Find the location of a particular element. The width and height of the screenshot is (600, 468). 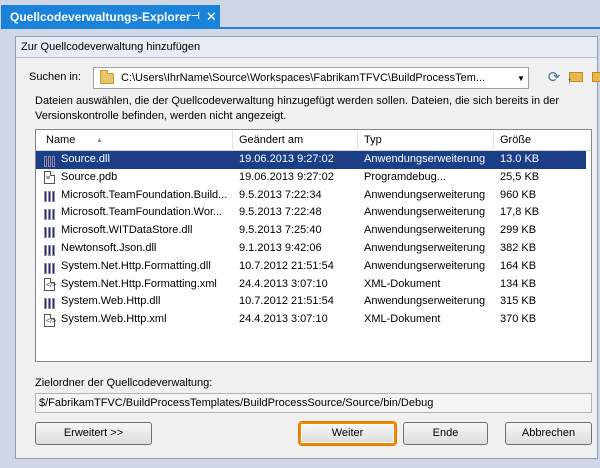

column-header-date: Geändert am is located at coordinates (295, 140).